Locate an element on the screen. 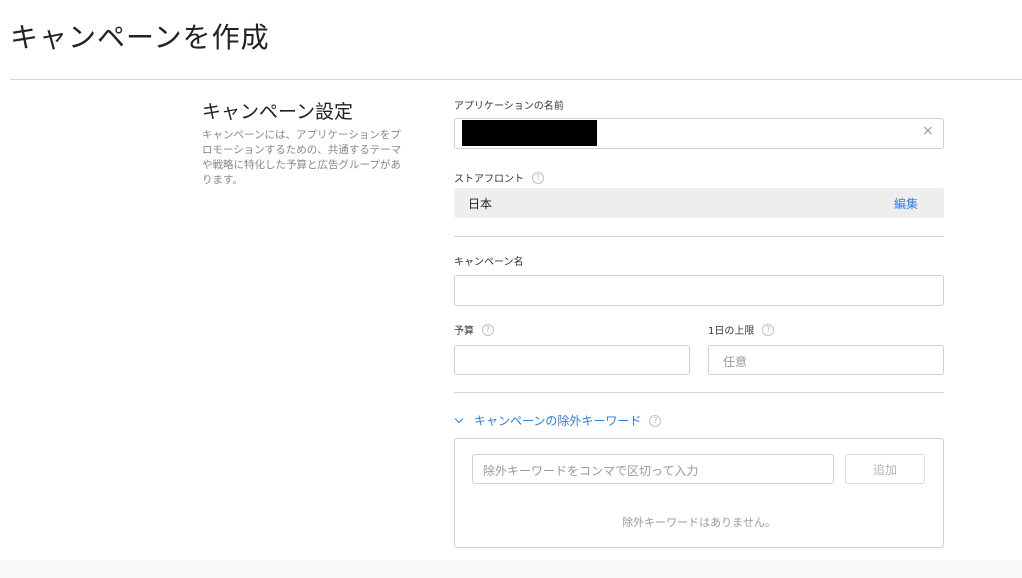  redacted-app-name is located at coordinates (529, 133).